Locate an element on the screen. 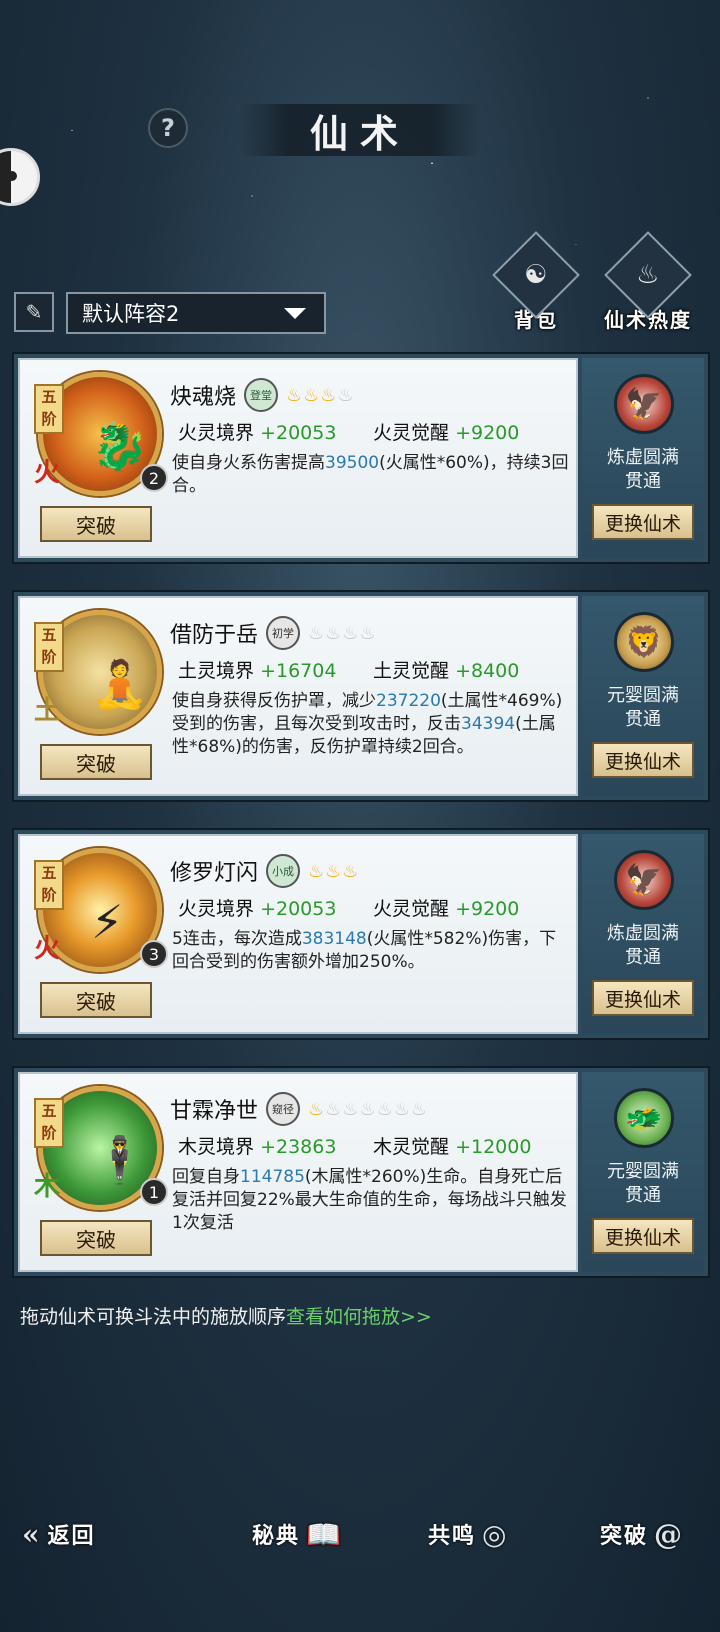  secret-book-button: 秘典 📖 is located at coordinates (297, 1534).